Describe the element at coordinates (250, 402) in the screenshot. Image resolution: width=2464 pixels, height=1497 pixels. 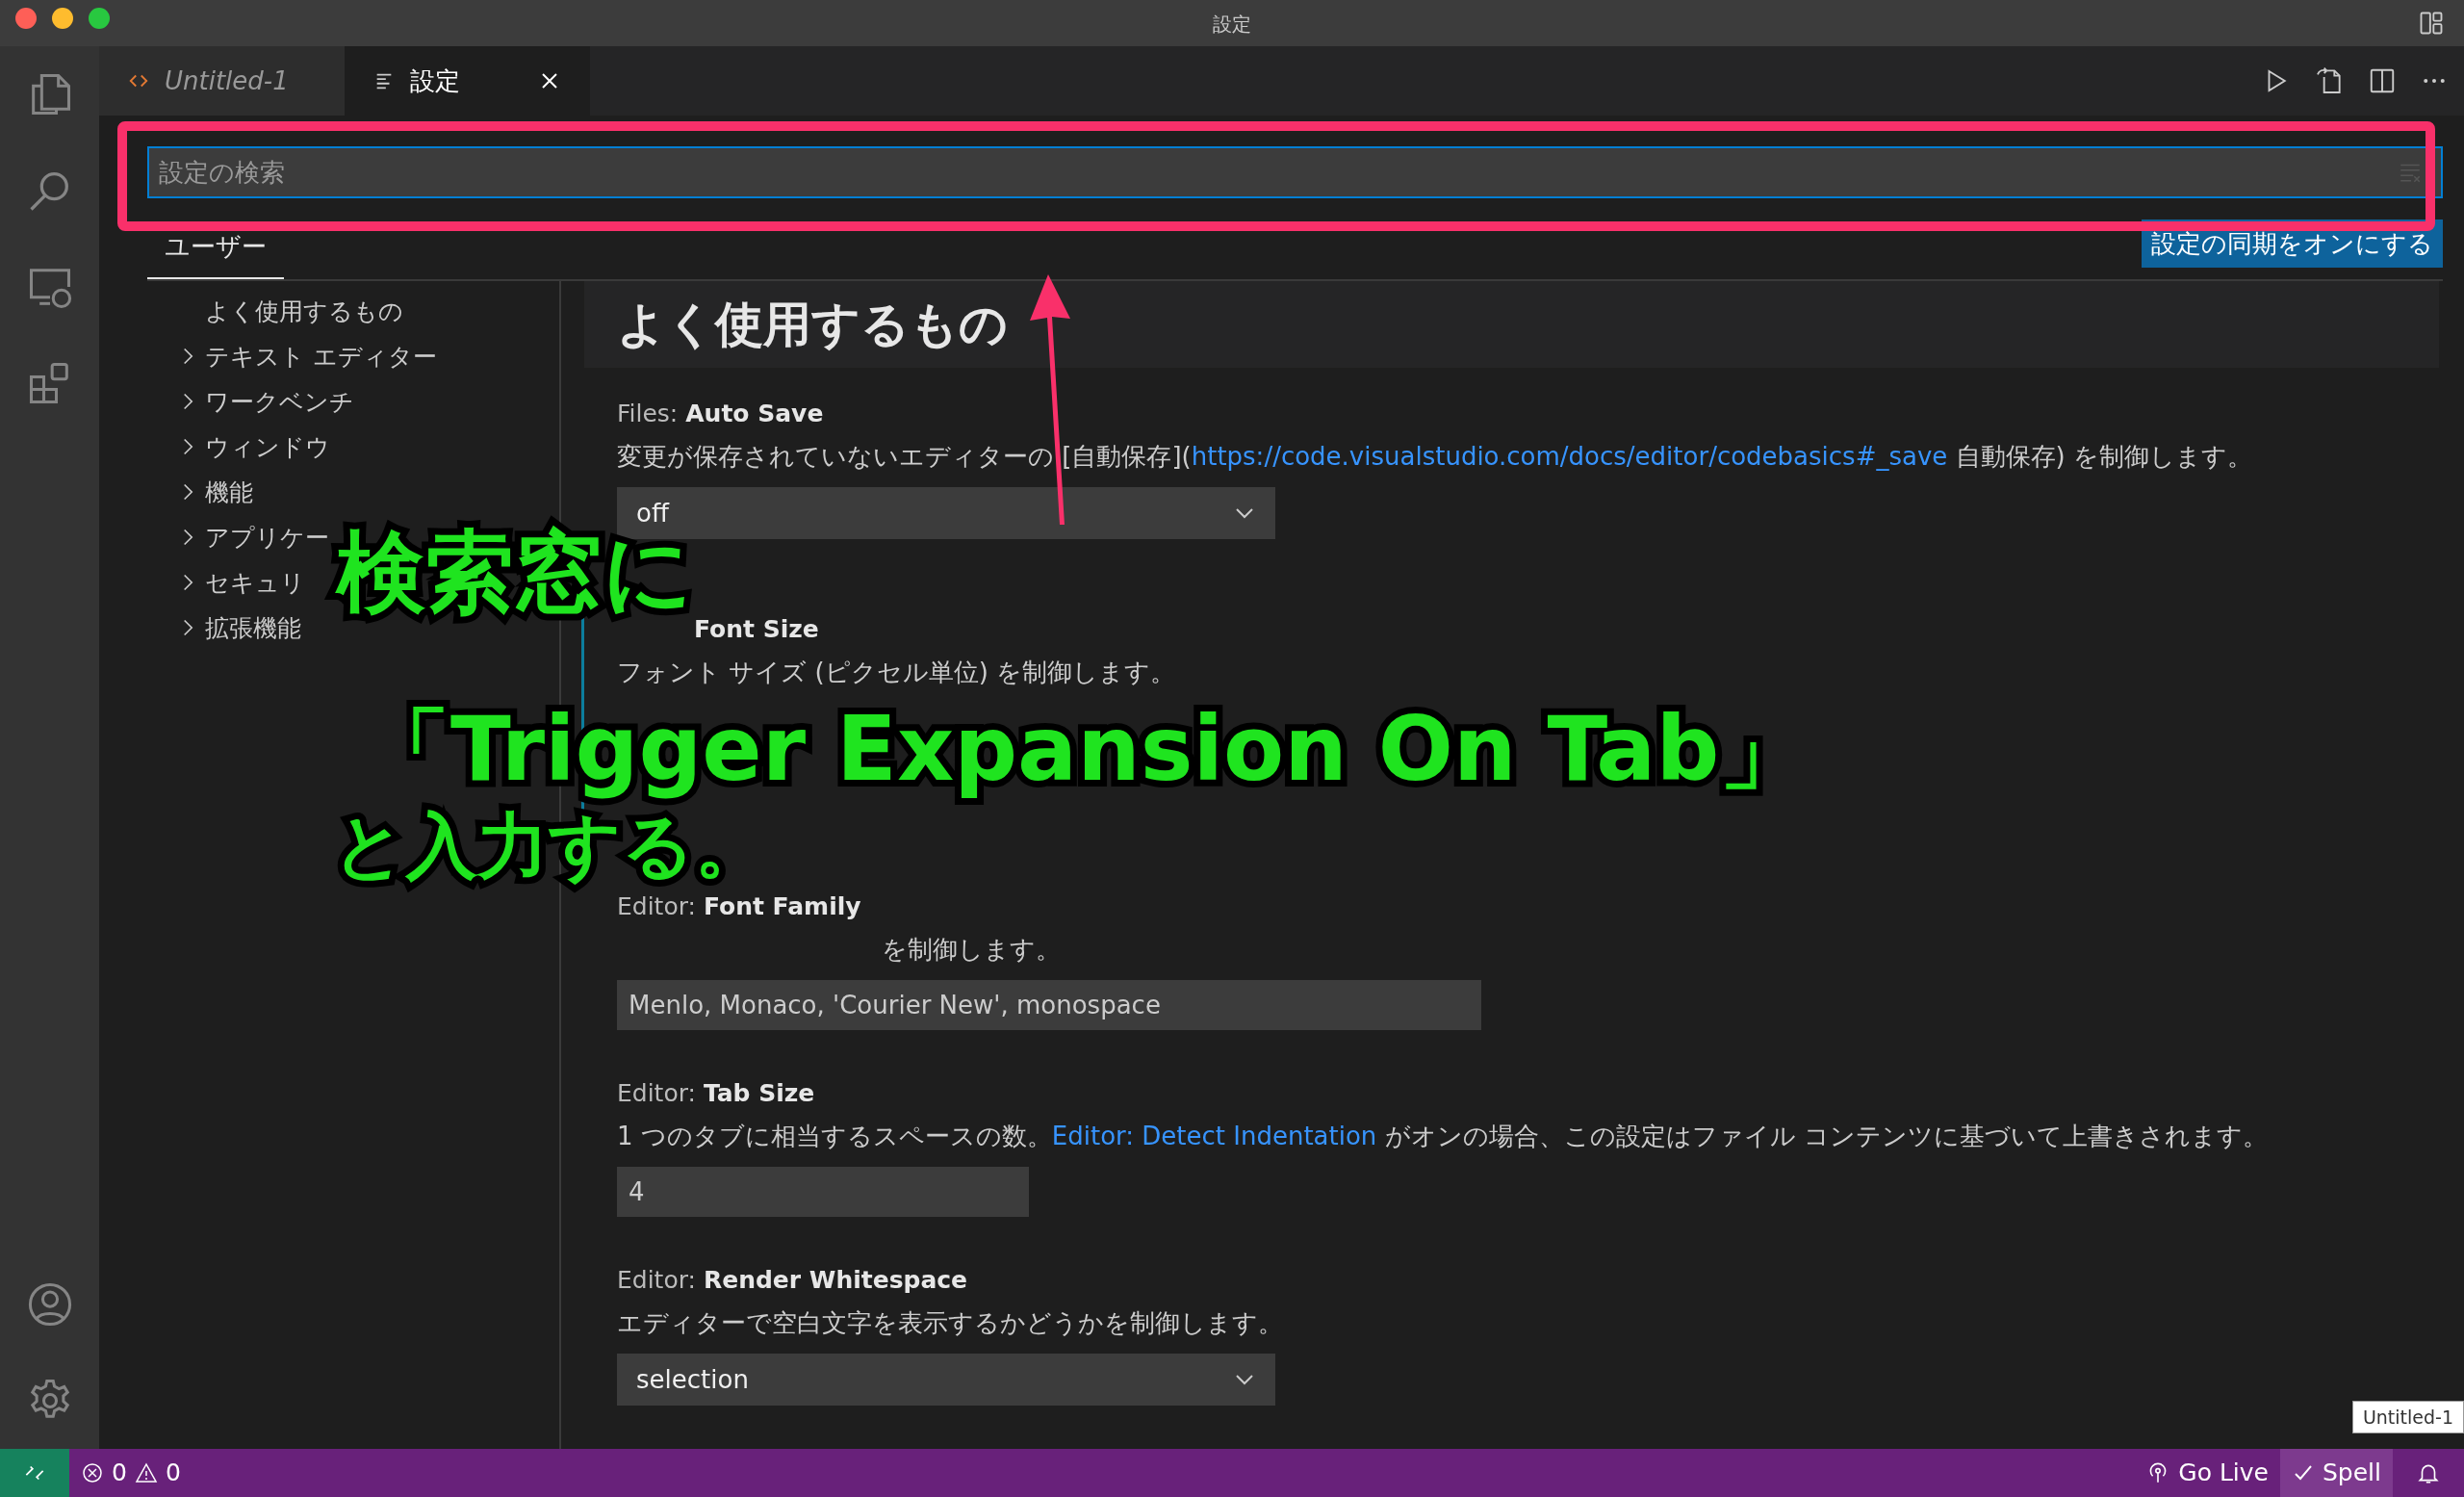
I see `toc-item: ワークベンチ` at that location.